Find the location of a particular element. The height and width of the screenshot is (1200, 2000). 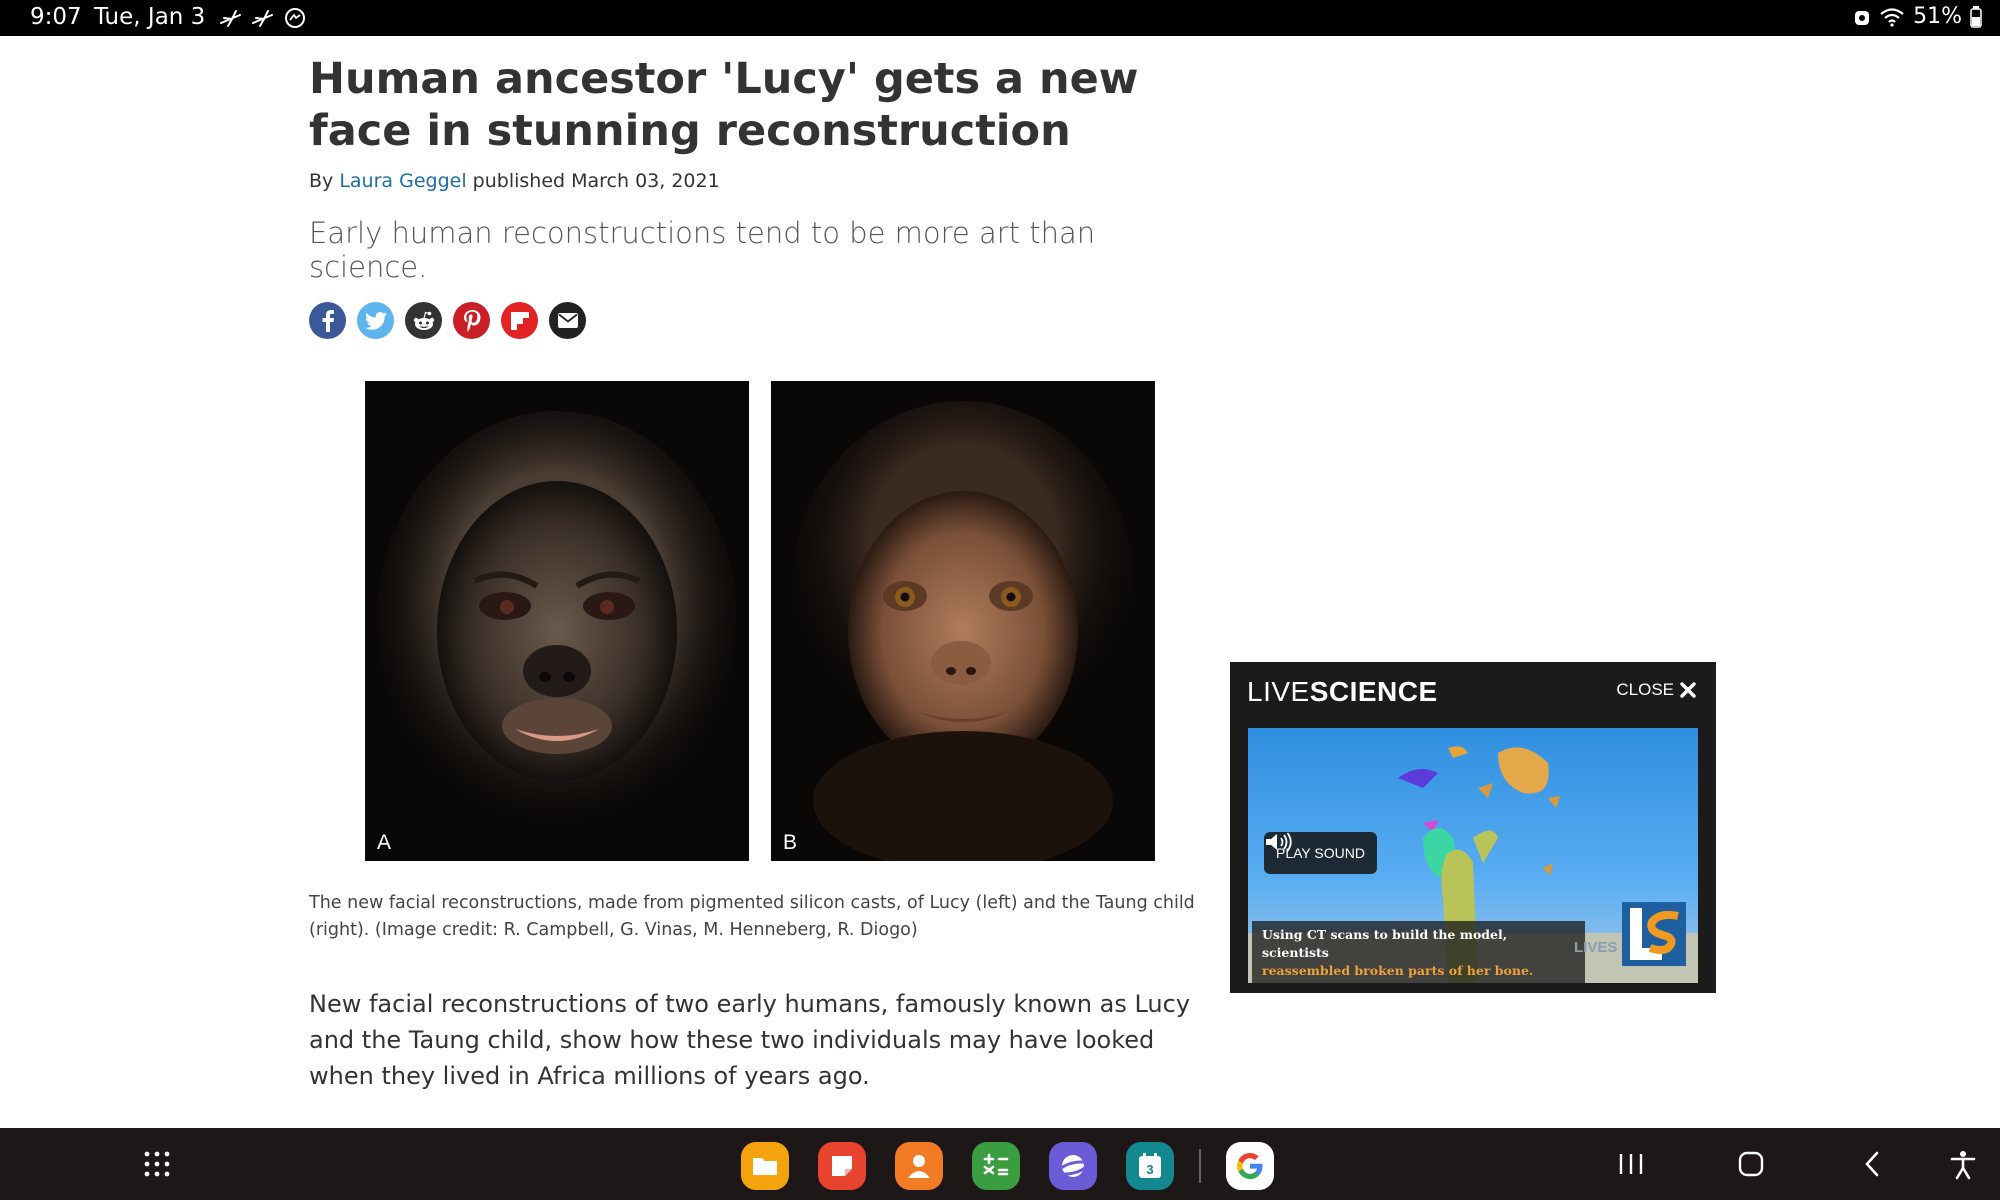

status-time: 9:07 is located at coordinates (56, 17).